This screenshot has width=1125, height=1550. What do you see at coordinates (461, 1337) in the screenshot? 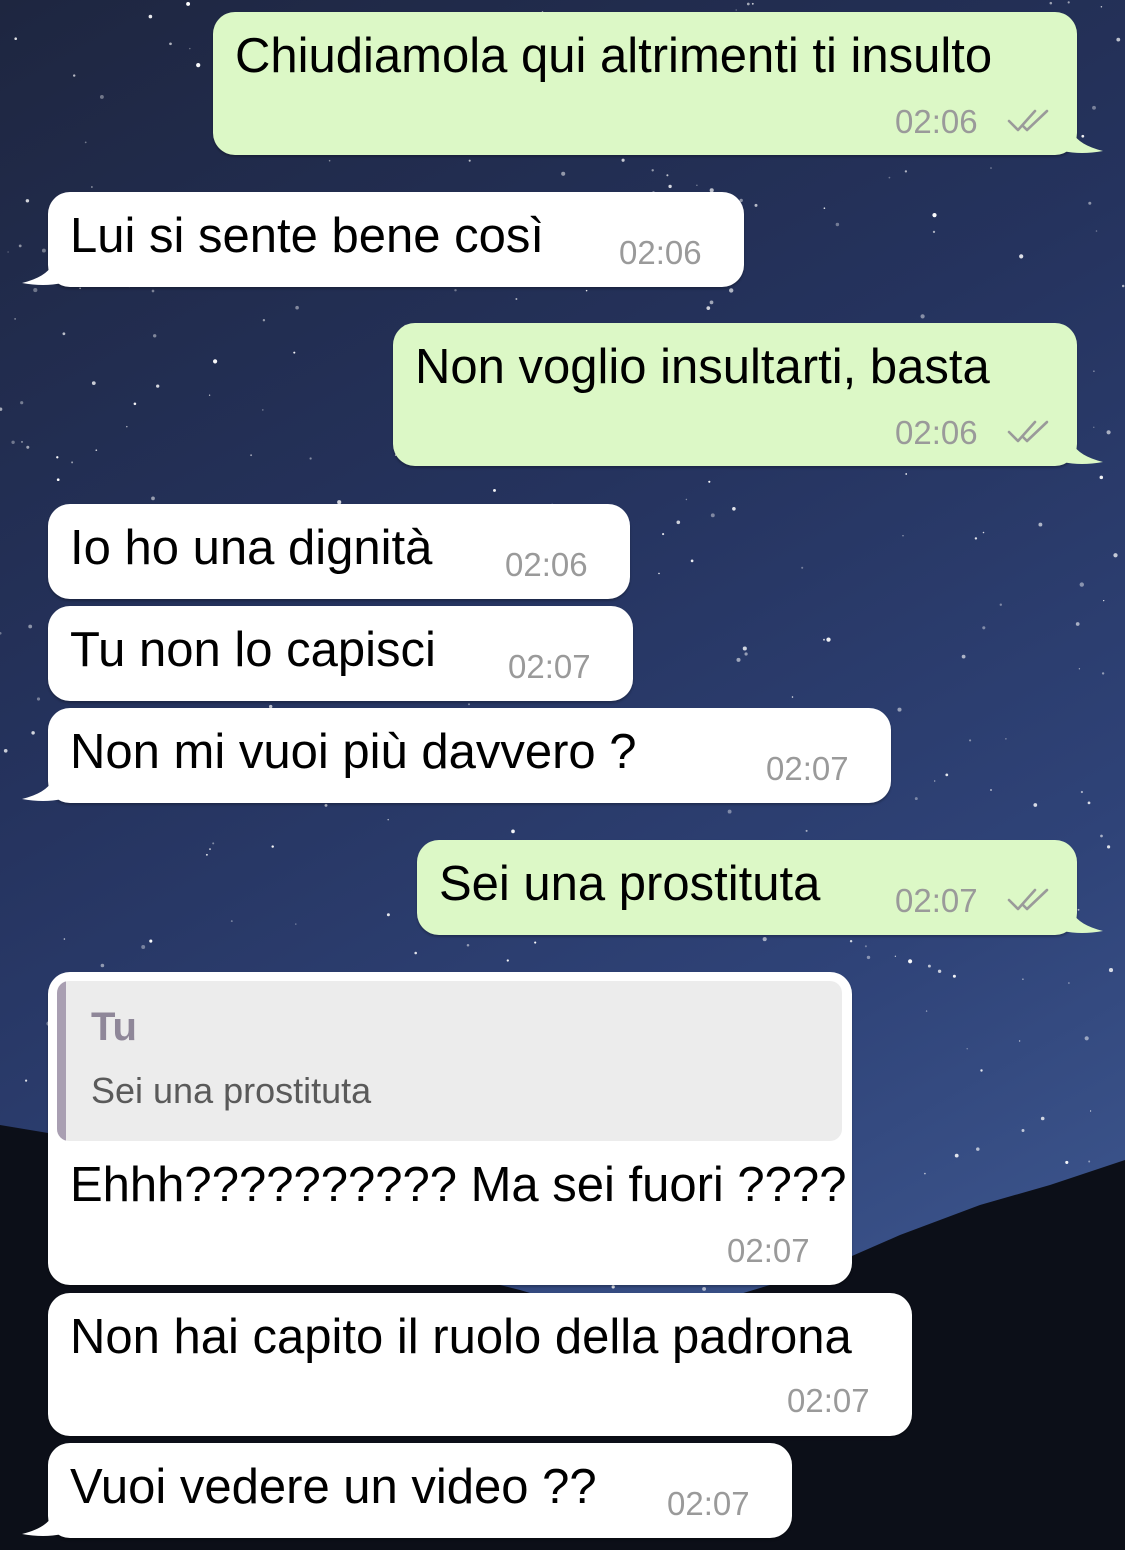
I see `message-text: Non hai capito il ruolo della padrona` at bounding box center [461, 1337].